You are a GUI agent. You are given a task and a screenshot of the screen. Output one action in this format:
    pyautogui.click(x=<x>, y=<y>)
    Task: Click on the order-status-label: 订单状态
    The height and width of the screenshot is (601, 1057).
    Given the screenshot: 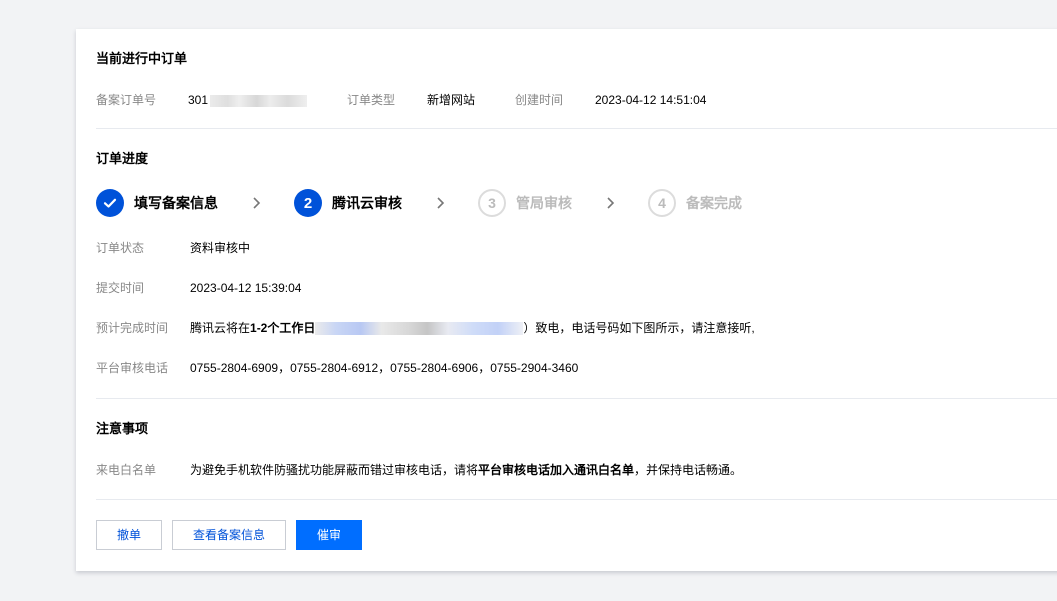 What is the action you would take?
    pyautogui.click(x=120, y=248)
    